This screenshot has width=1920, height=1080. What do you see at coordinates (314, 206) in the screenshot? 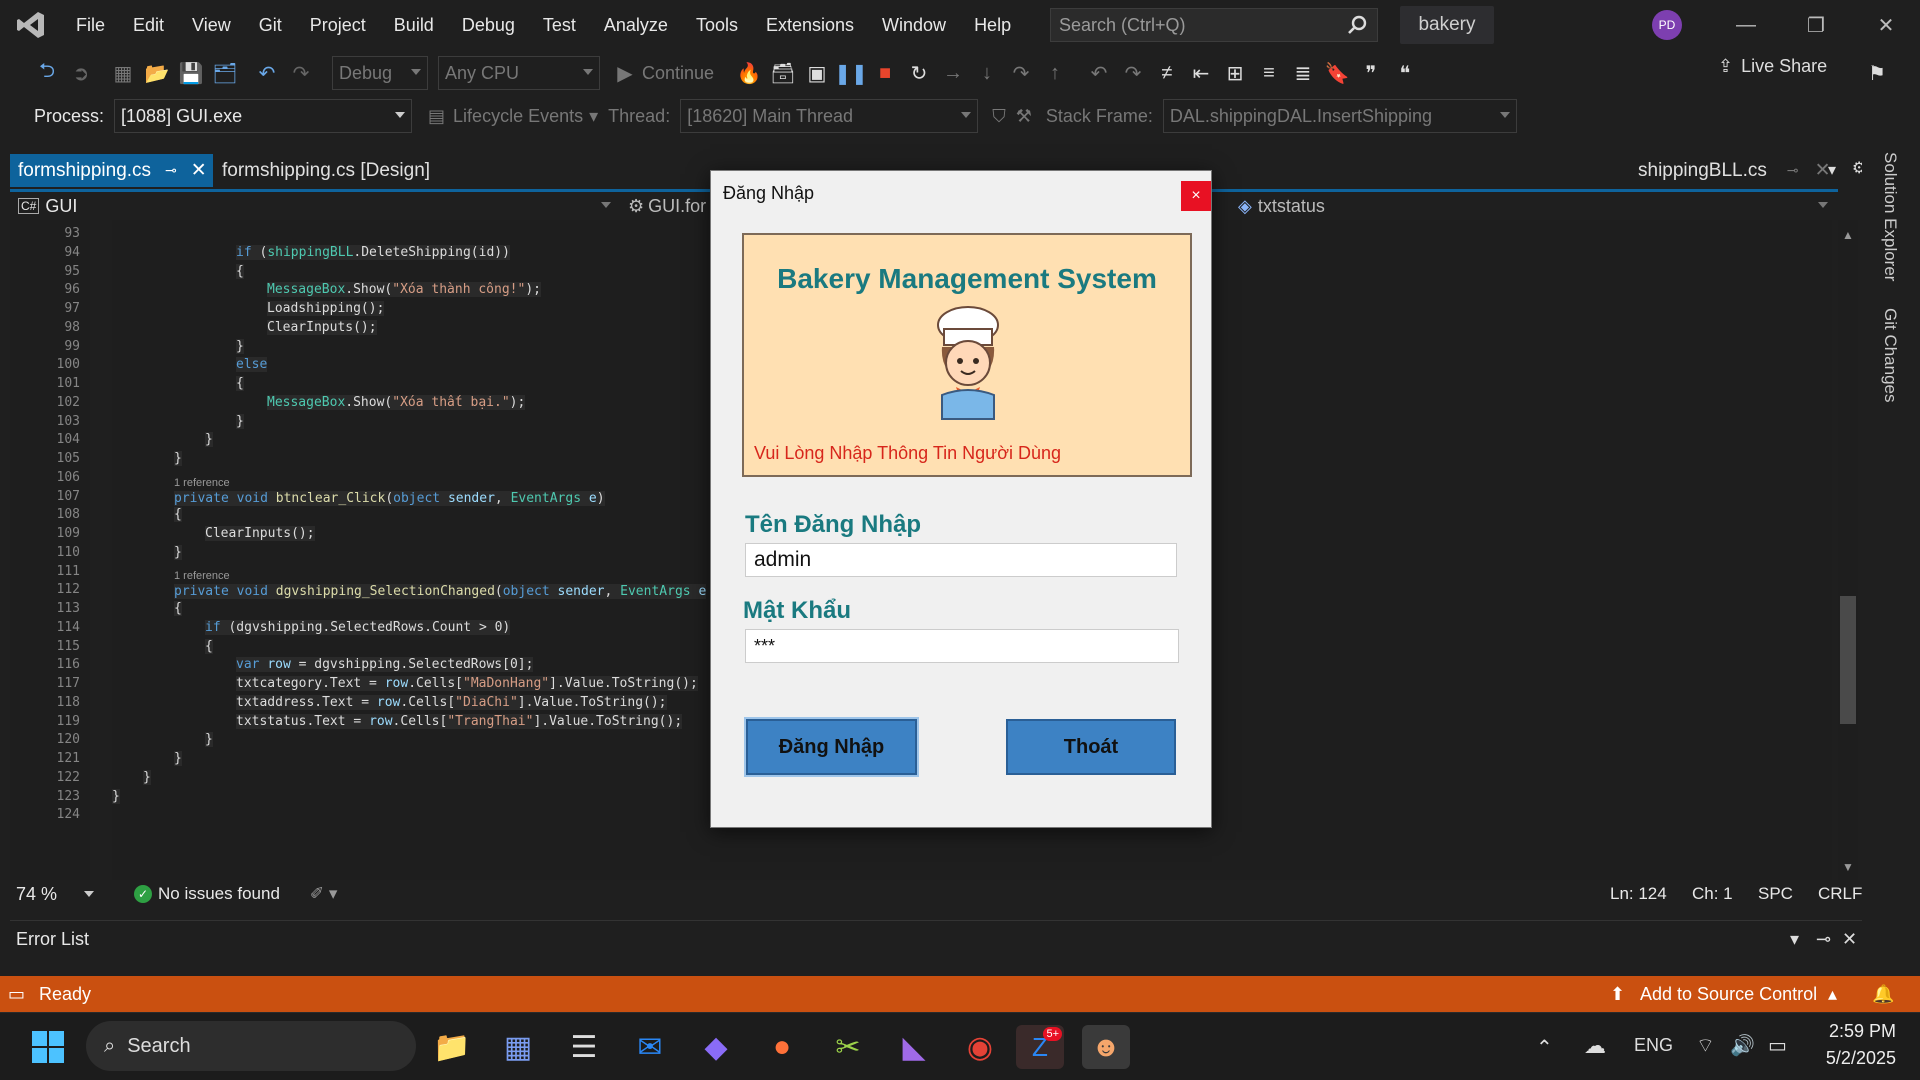
I see `project-select: C# GUI` at bounding box center [314, 206].